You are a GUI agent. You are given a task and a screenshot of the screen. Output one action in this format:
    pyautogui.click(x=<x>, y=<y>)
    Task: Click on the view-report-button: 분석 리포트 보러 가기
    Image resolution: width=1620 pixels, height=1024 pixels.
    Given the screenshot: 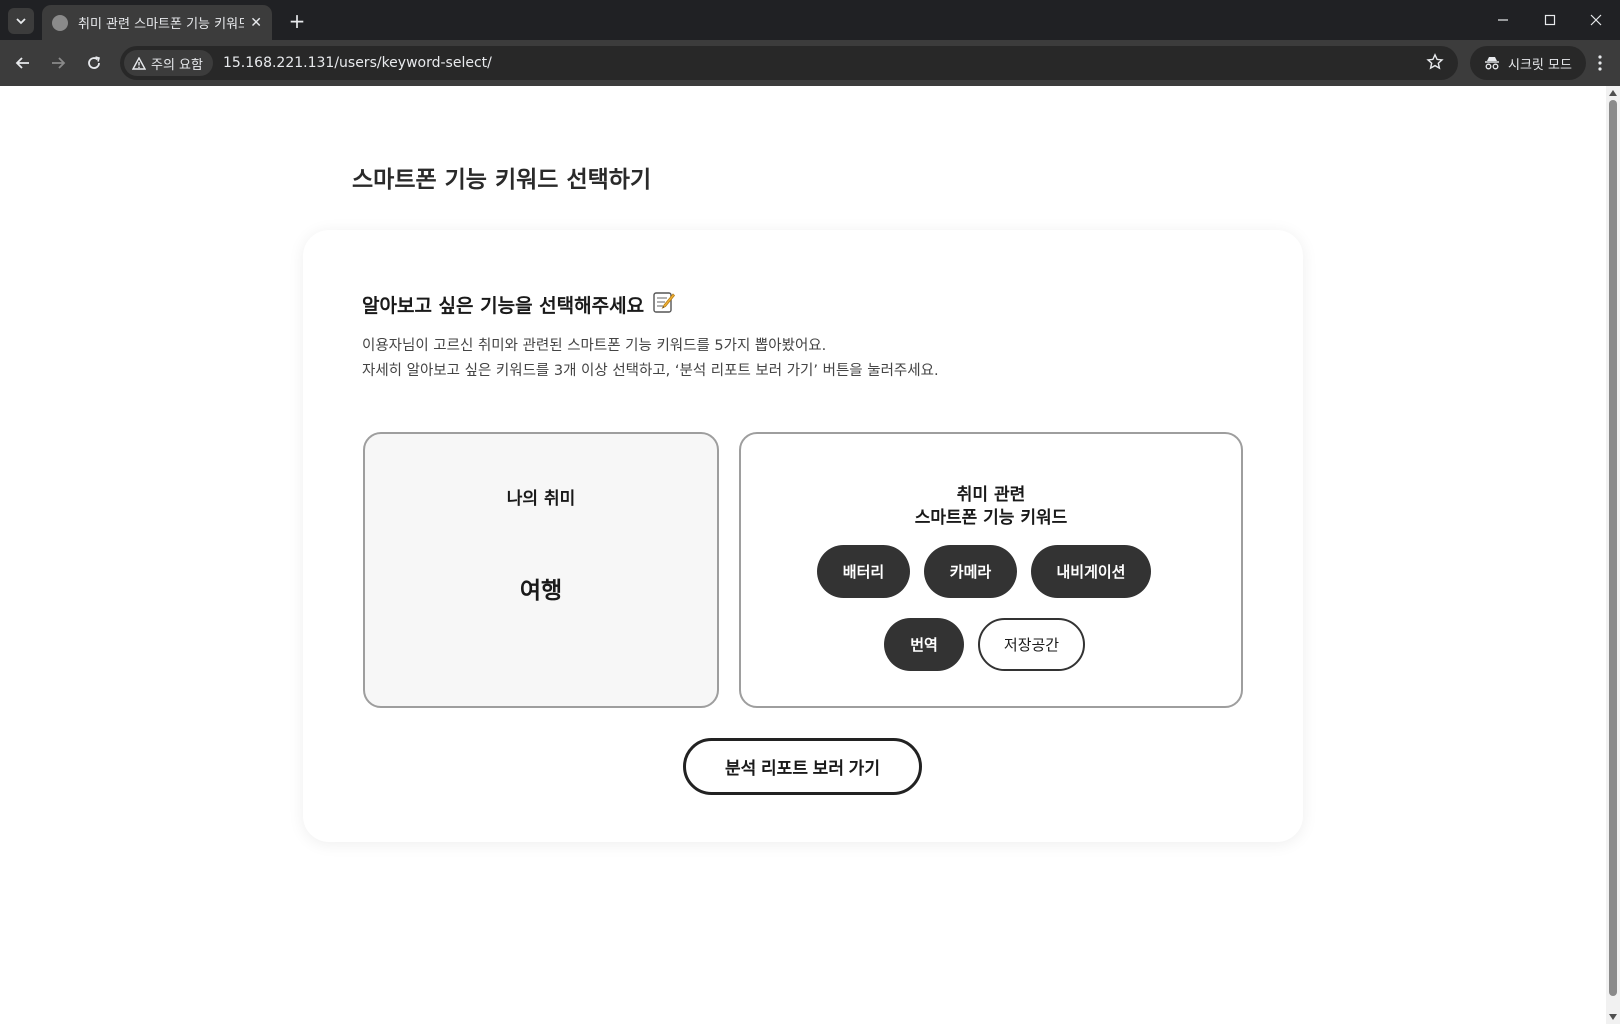 What is the action you would take?
    pyautogui.click(x=802, y=766)
    